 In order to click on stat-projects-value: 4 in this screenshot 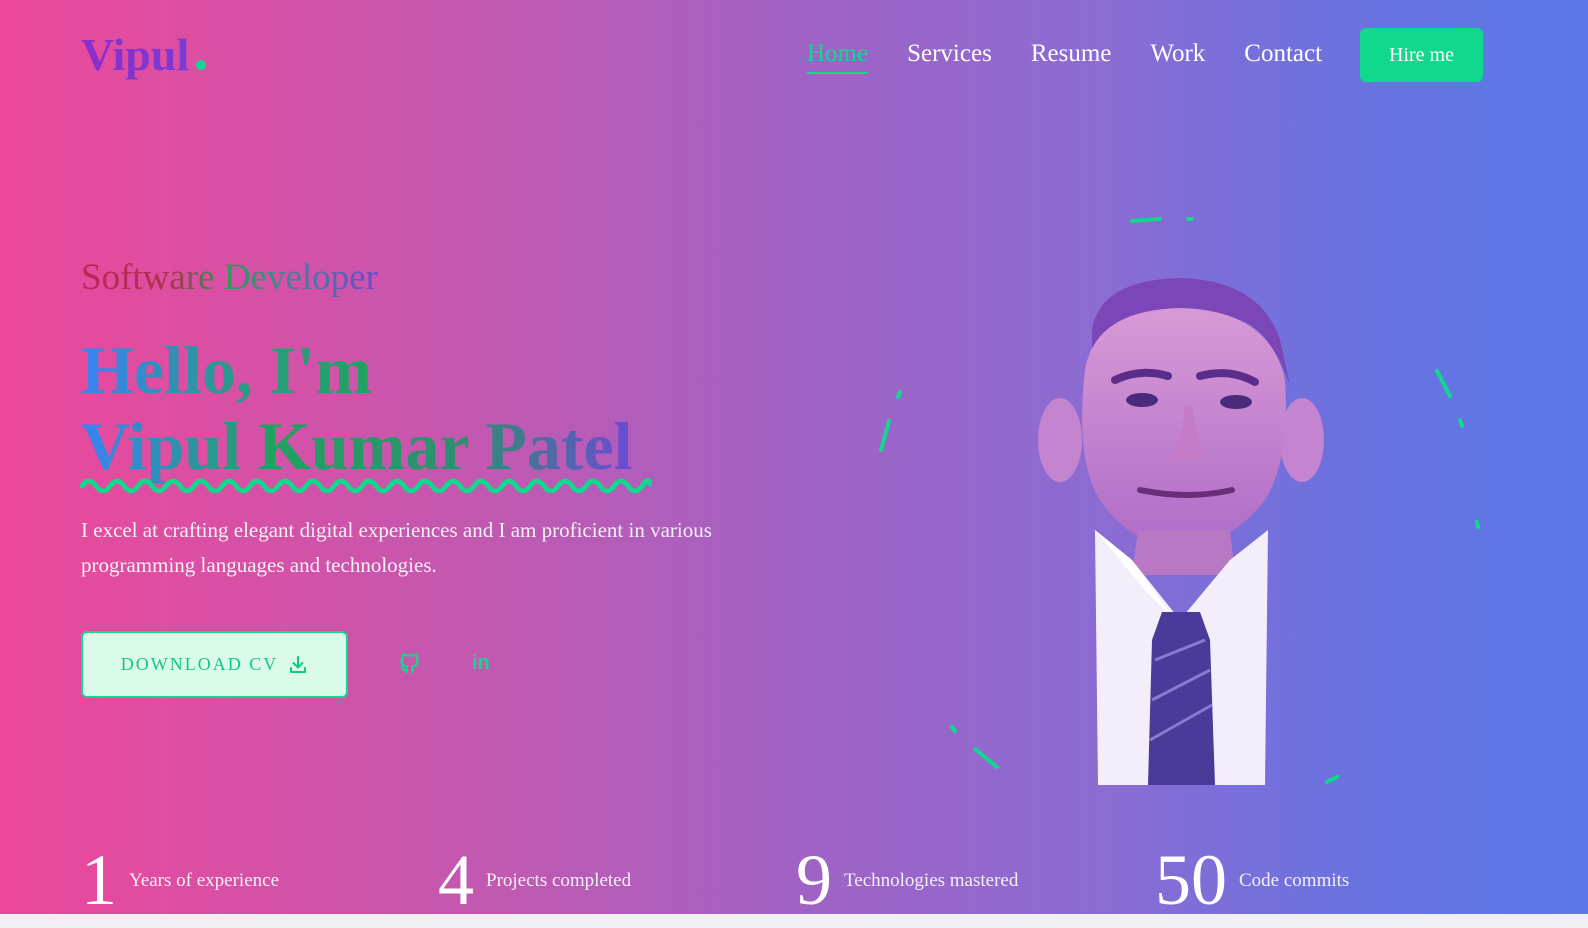, I will do `click(456, 880)`.